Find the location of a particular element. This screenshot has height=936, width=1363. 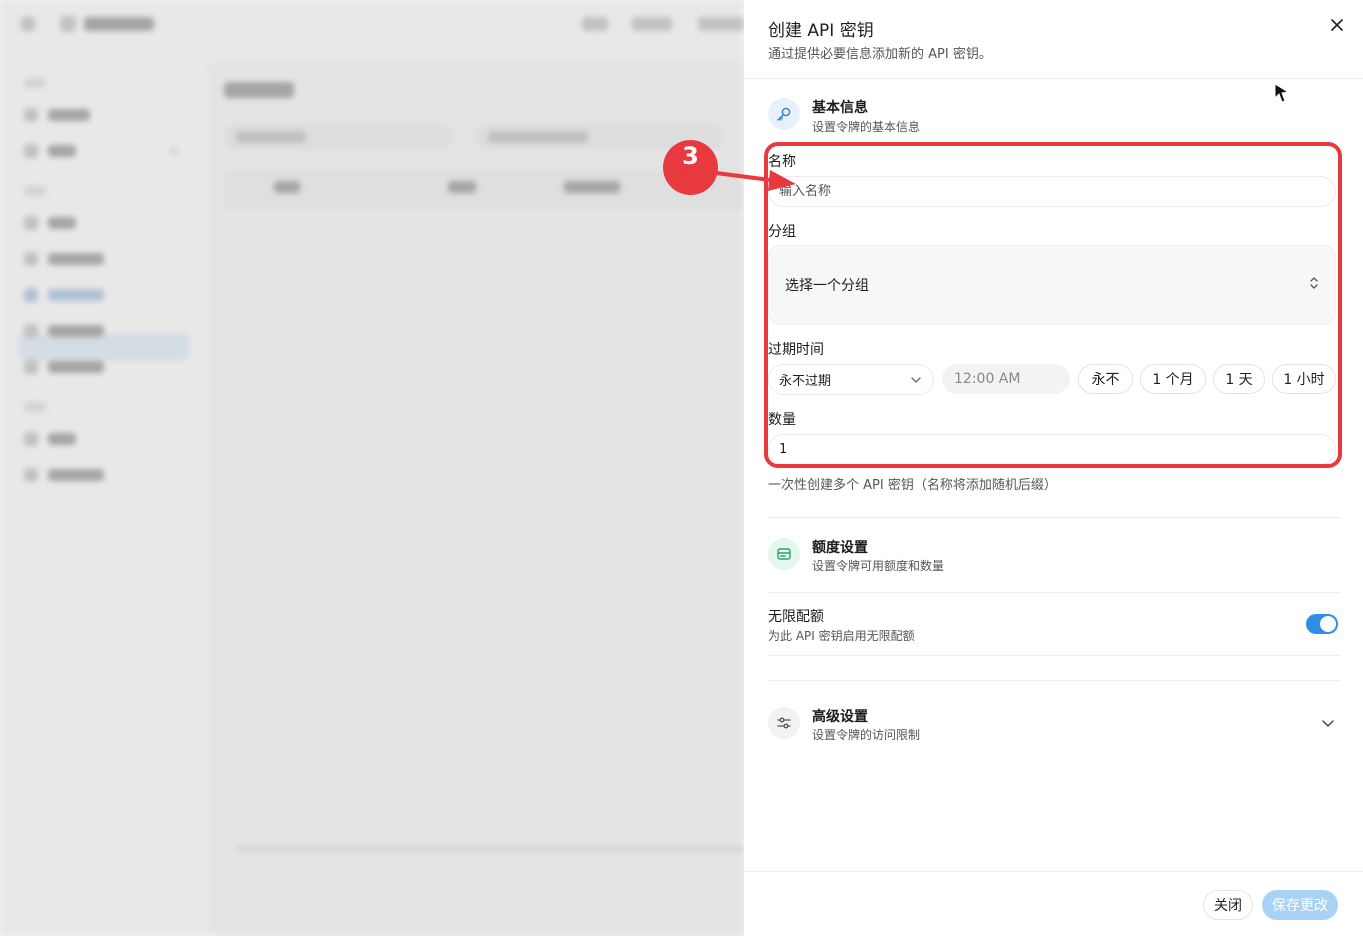

unlimited-quota-description: 为此 API 密钥启用无限配额 is located at coordinates (841, 636).